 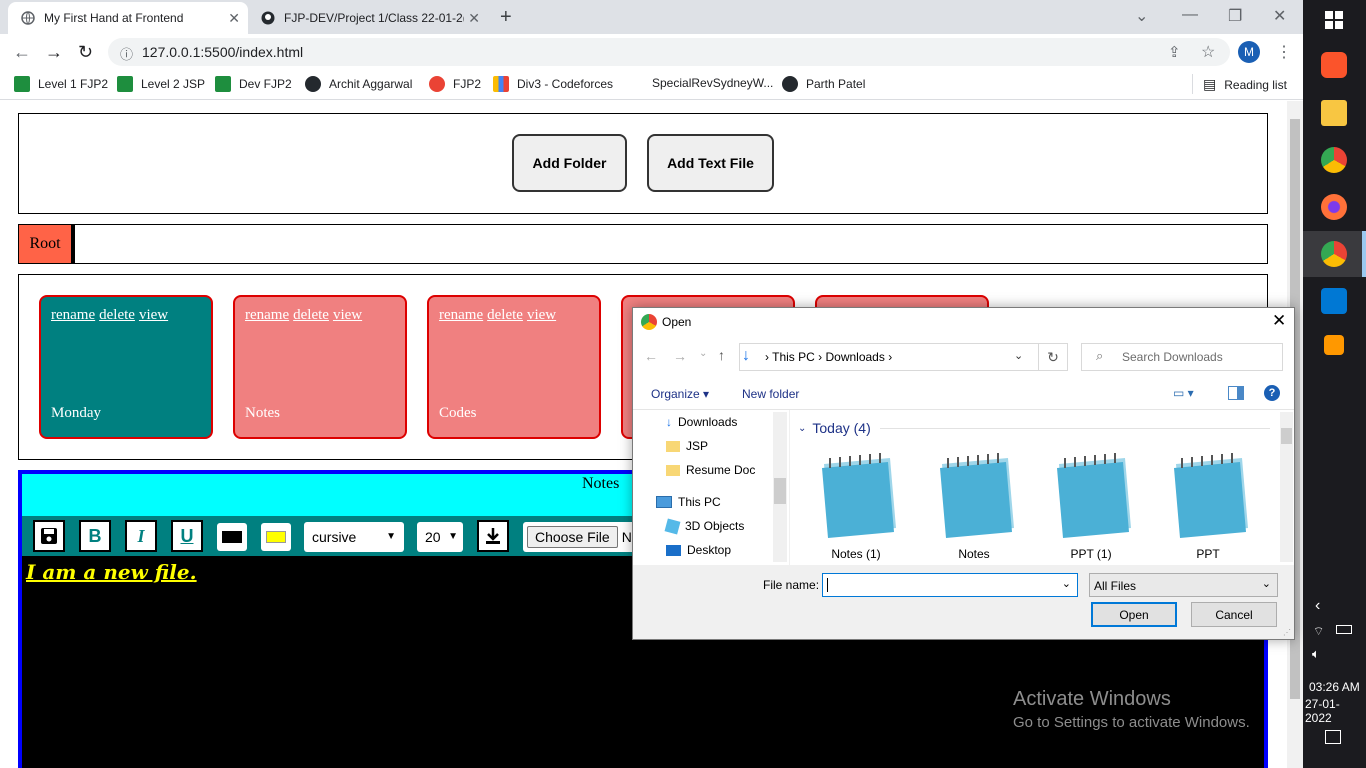 I want to click on nav-item-downloads: ↓ Downloads, so click(x=701, y=422).